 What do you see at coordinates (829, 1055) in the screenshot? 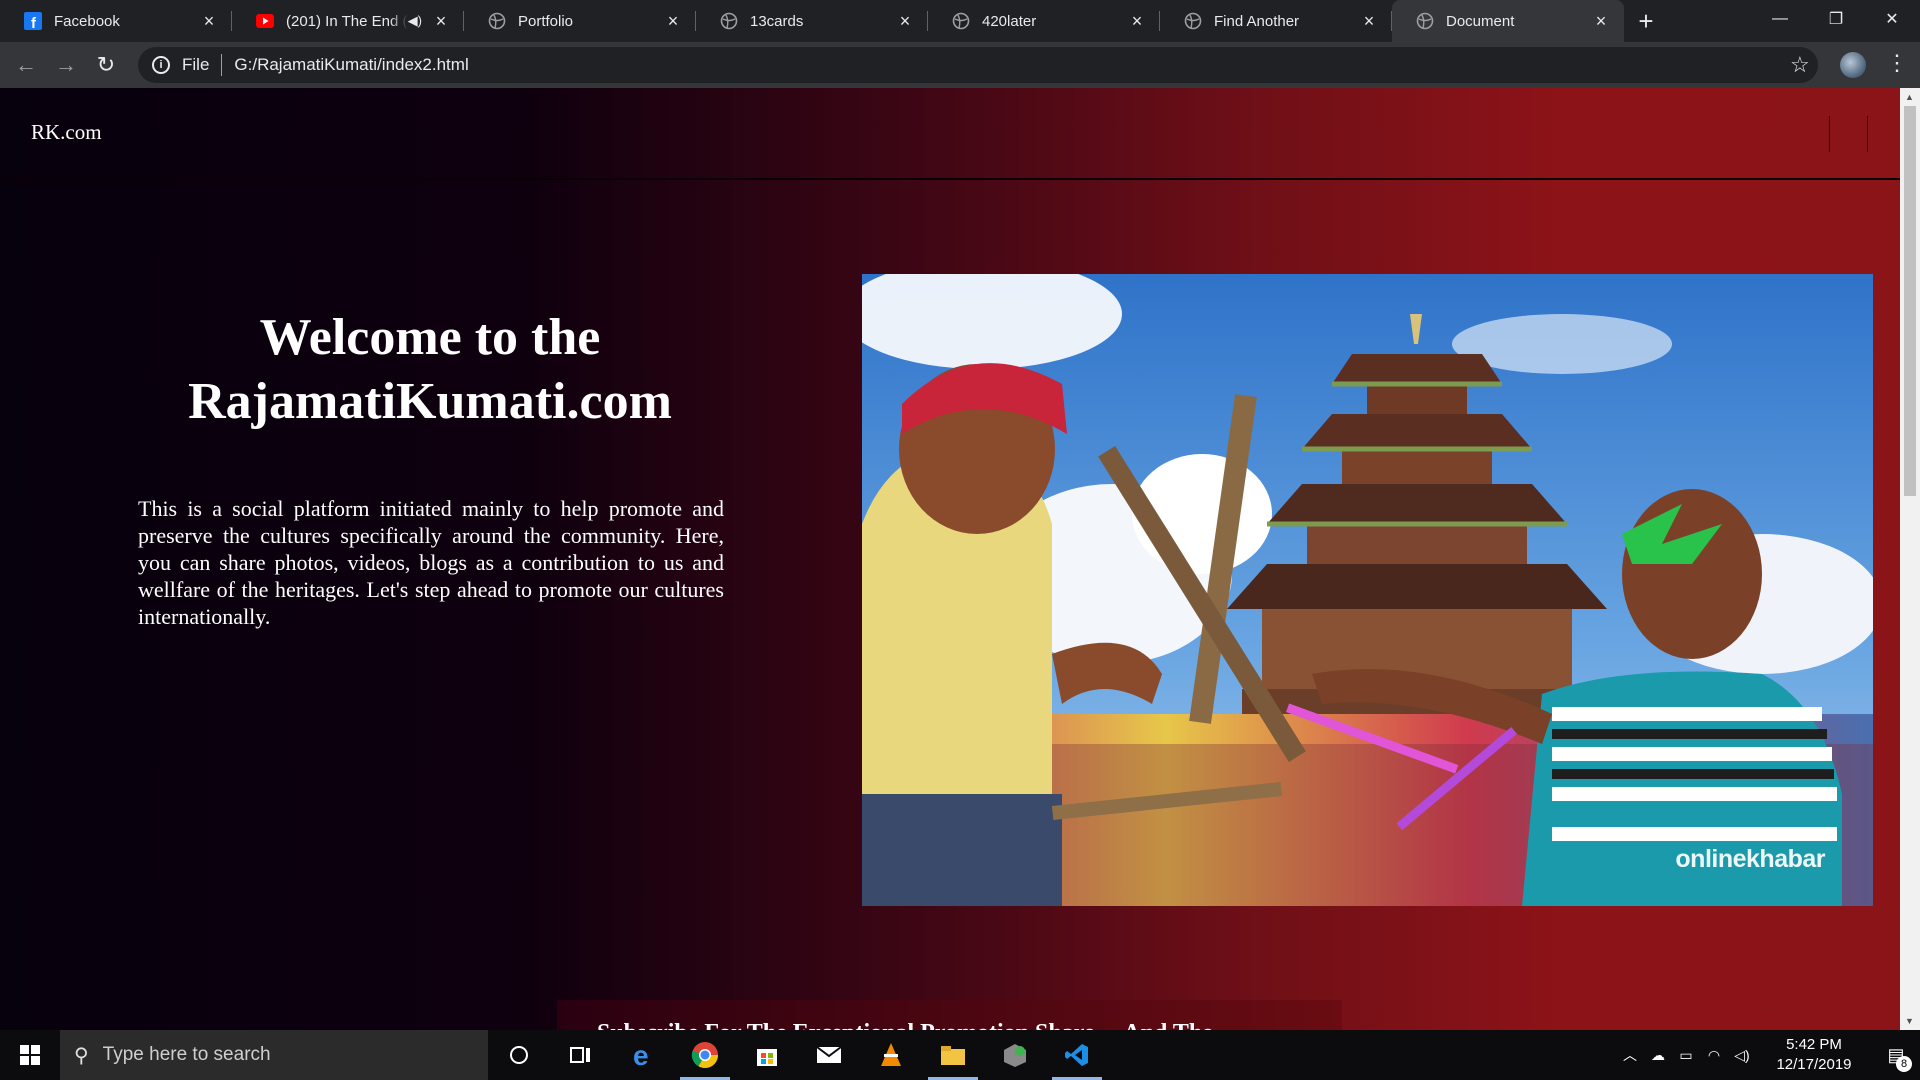
I see `mail-icon` at bounding box center [829, 1055].